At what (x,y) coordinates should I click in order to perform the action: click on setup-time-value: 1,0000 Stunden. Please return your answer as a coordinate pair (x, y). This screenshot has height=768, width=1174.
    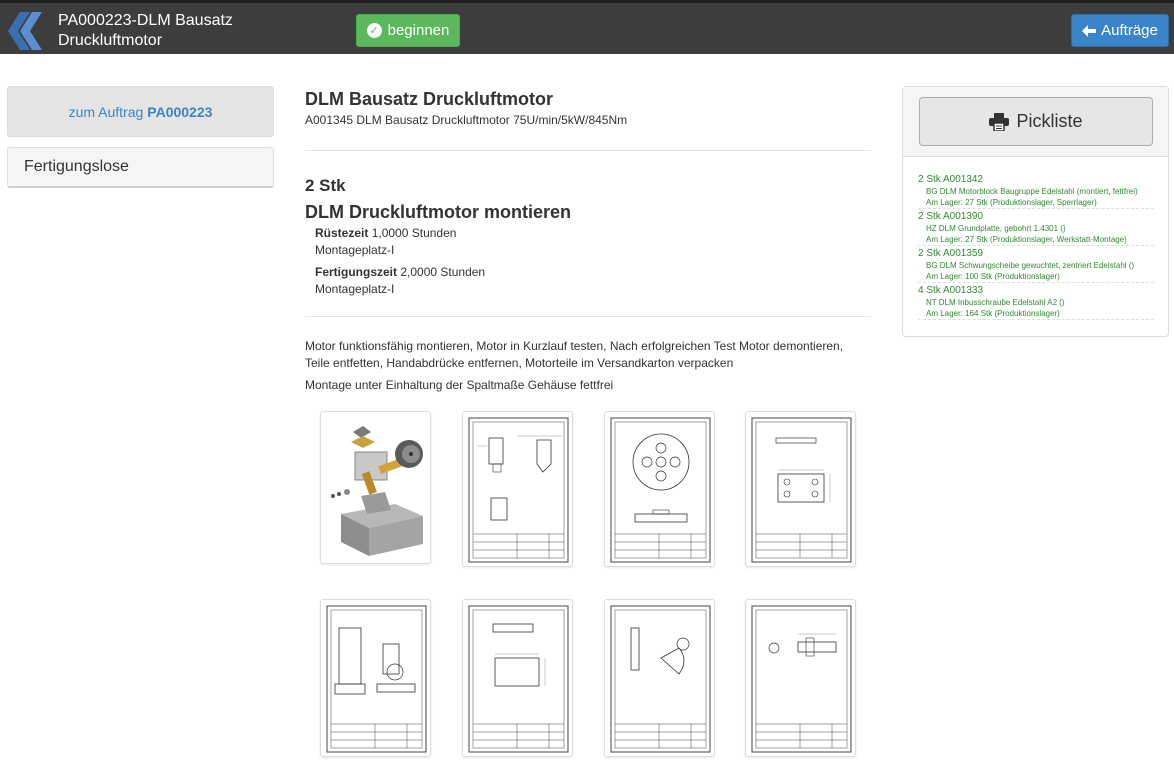
    Looking at the image, I should click on (414, 233).